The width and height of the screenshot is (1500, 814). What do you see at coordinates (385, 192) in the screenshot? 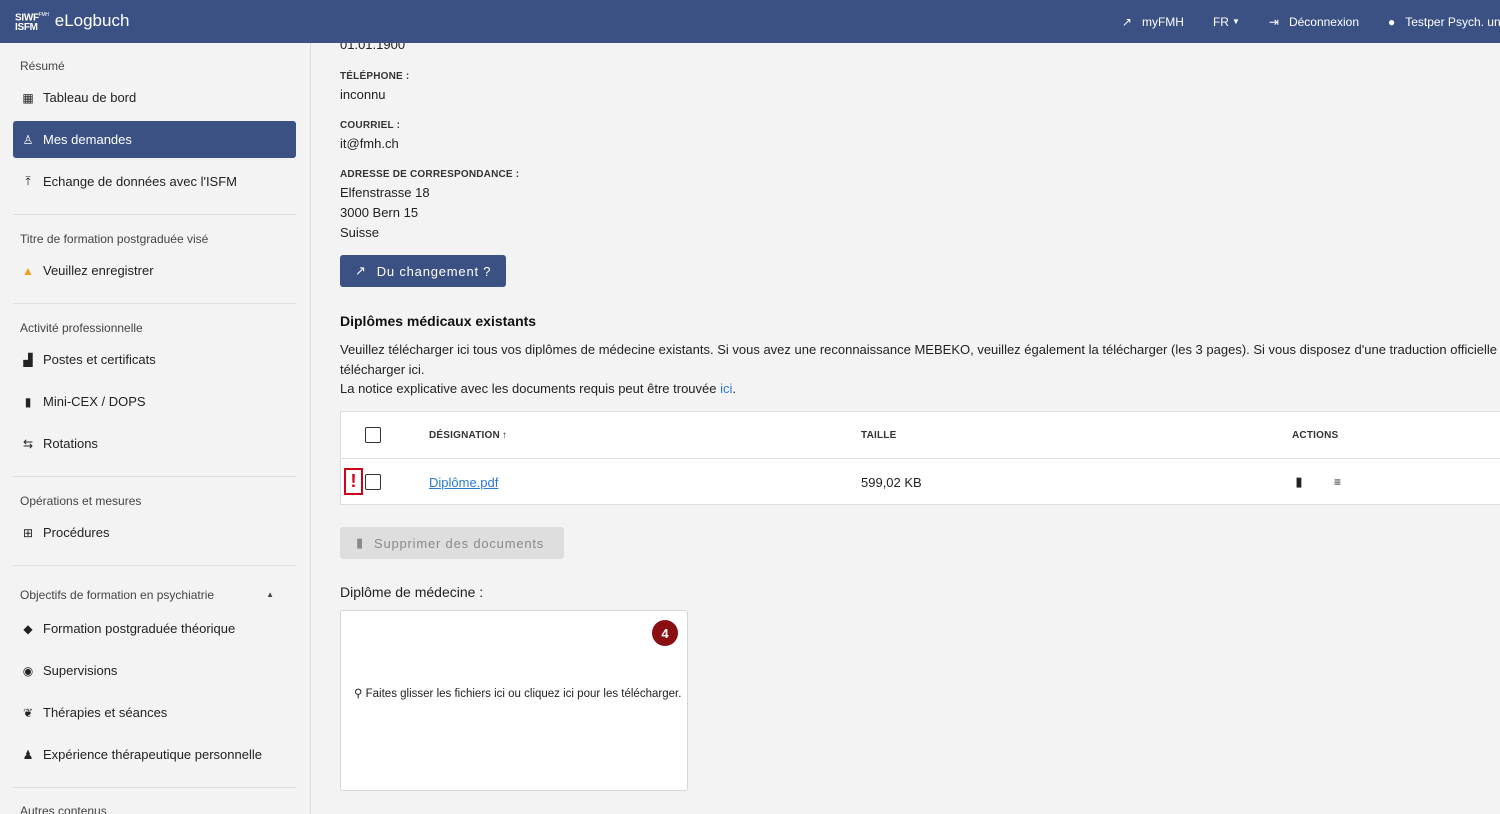
I see `adresse-line1: Elfenstrasse 18` at bounding box center [385, 192].